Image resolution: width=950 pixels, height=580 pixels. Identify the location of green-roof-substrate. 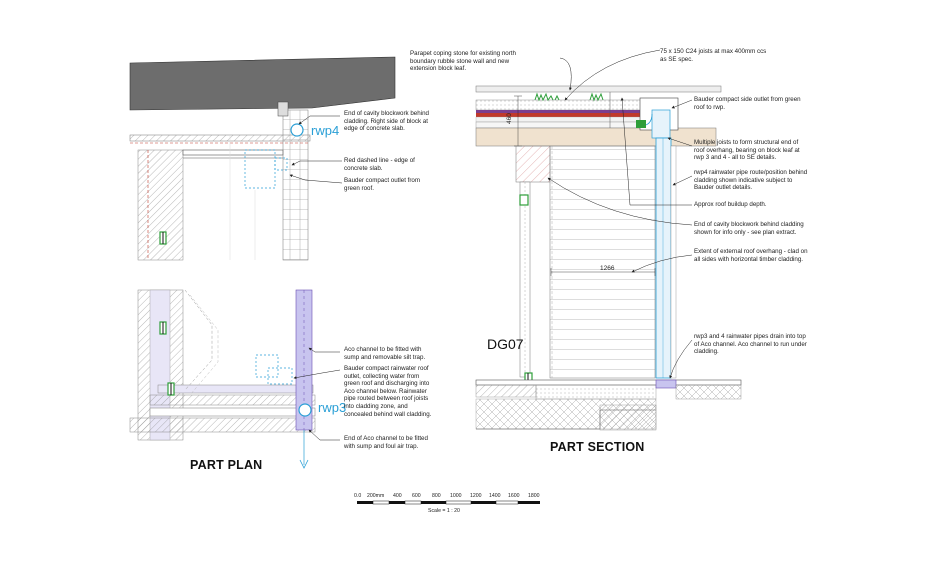
(558, 105).